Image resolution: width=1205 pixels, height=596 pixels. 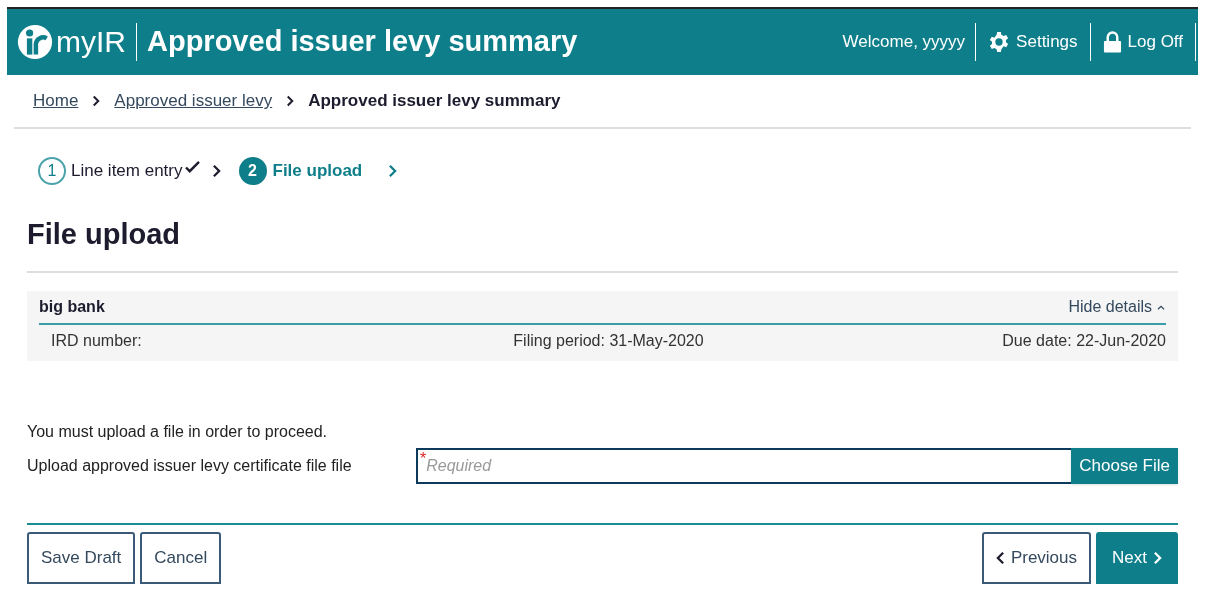 I want to click on log-off-link: Log Off, so click(x=1142, y=42).